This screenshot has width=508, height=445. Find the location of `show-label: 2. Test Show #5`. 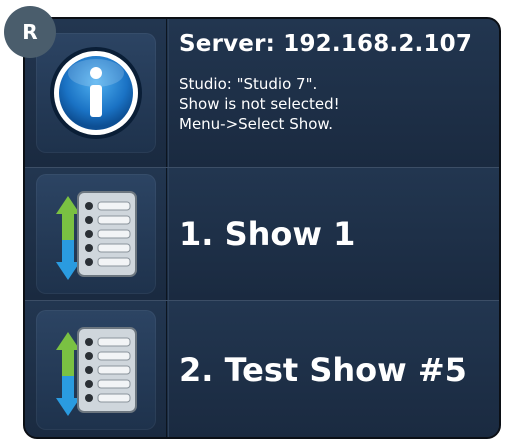

show-label: 2. Test Show #5 is located at coordinates (323, 370).